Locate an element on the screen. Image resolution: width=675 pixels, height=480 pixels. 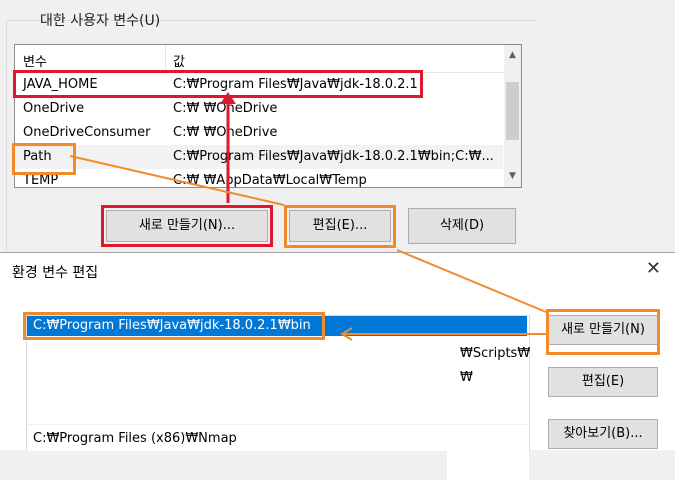
orange-line-path-to-edit is located at coordinates (177, 180).